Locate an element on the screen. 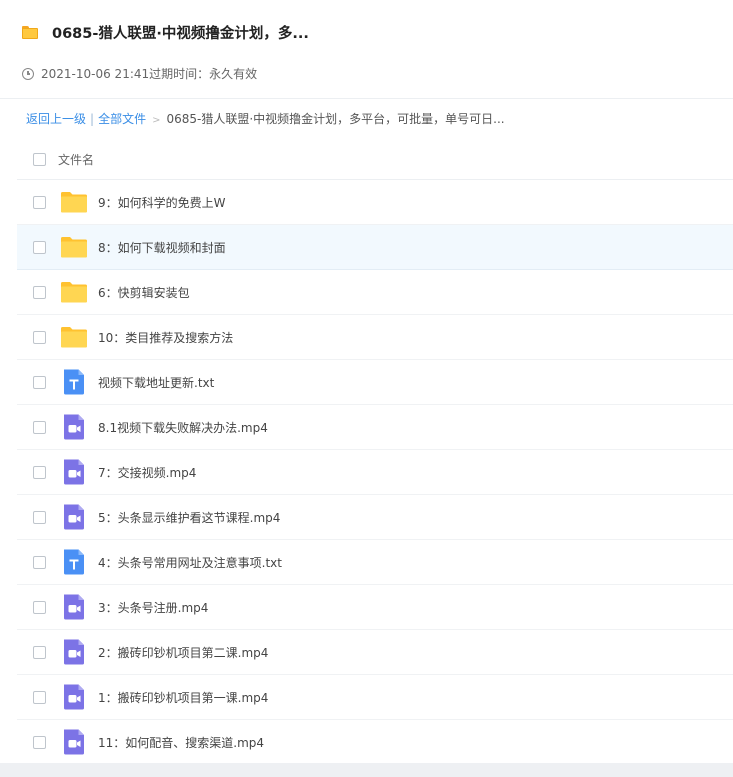  list-item: 2：搬砖印钞机项目第二课.mp4 is located at coordinates (375, 652).